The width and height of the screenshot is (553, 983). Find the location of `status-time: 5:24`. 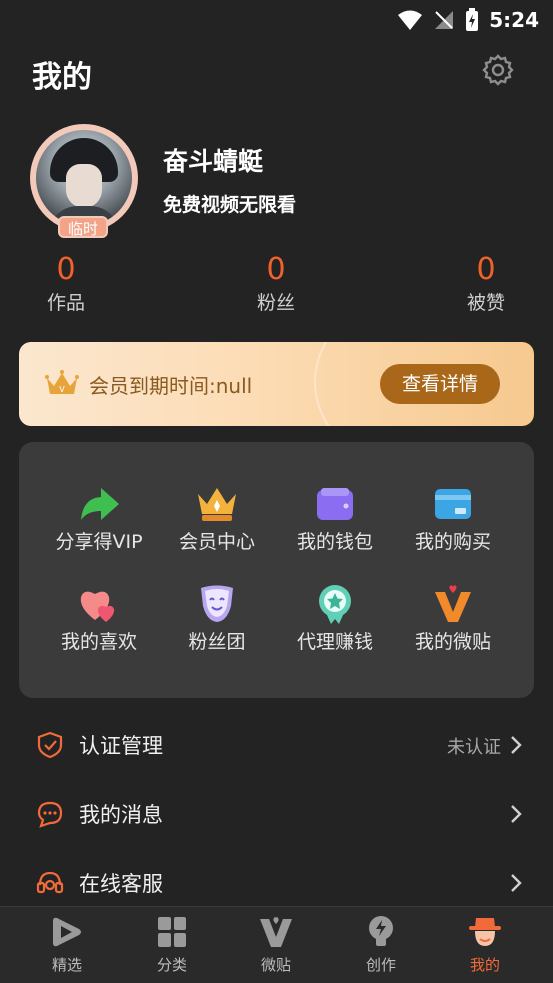

status-time: 5:24 is located at coordinates (514, 20).